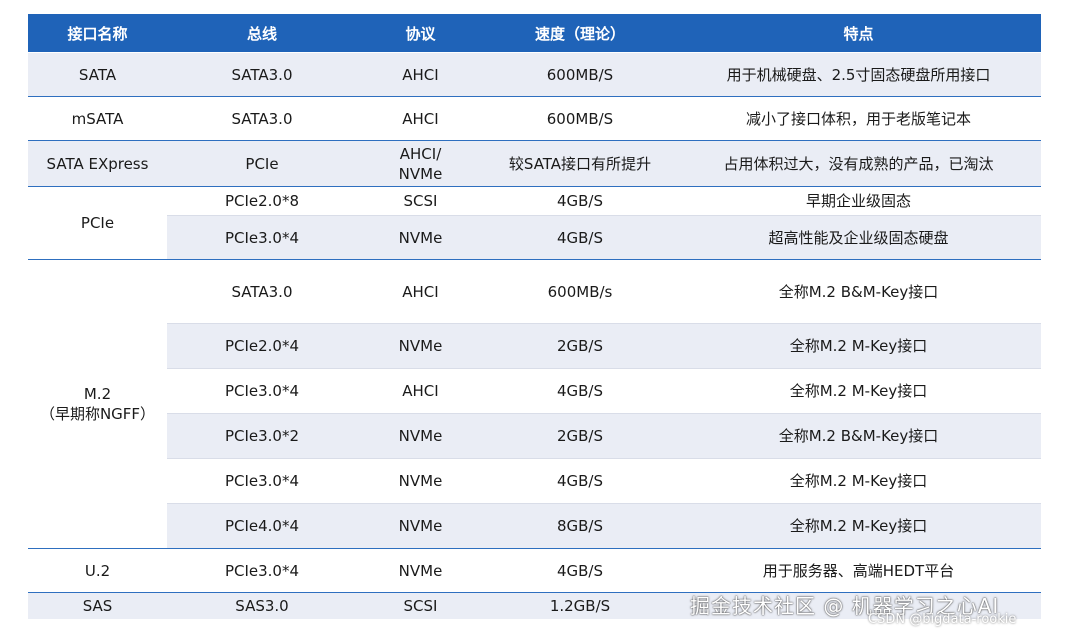 The image size is (1072, 640). What do you see at coordinates (97, 163) in the screenshot?
I see `cell-name: SATA EXpress` at bounding box center [97, 163].